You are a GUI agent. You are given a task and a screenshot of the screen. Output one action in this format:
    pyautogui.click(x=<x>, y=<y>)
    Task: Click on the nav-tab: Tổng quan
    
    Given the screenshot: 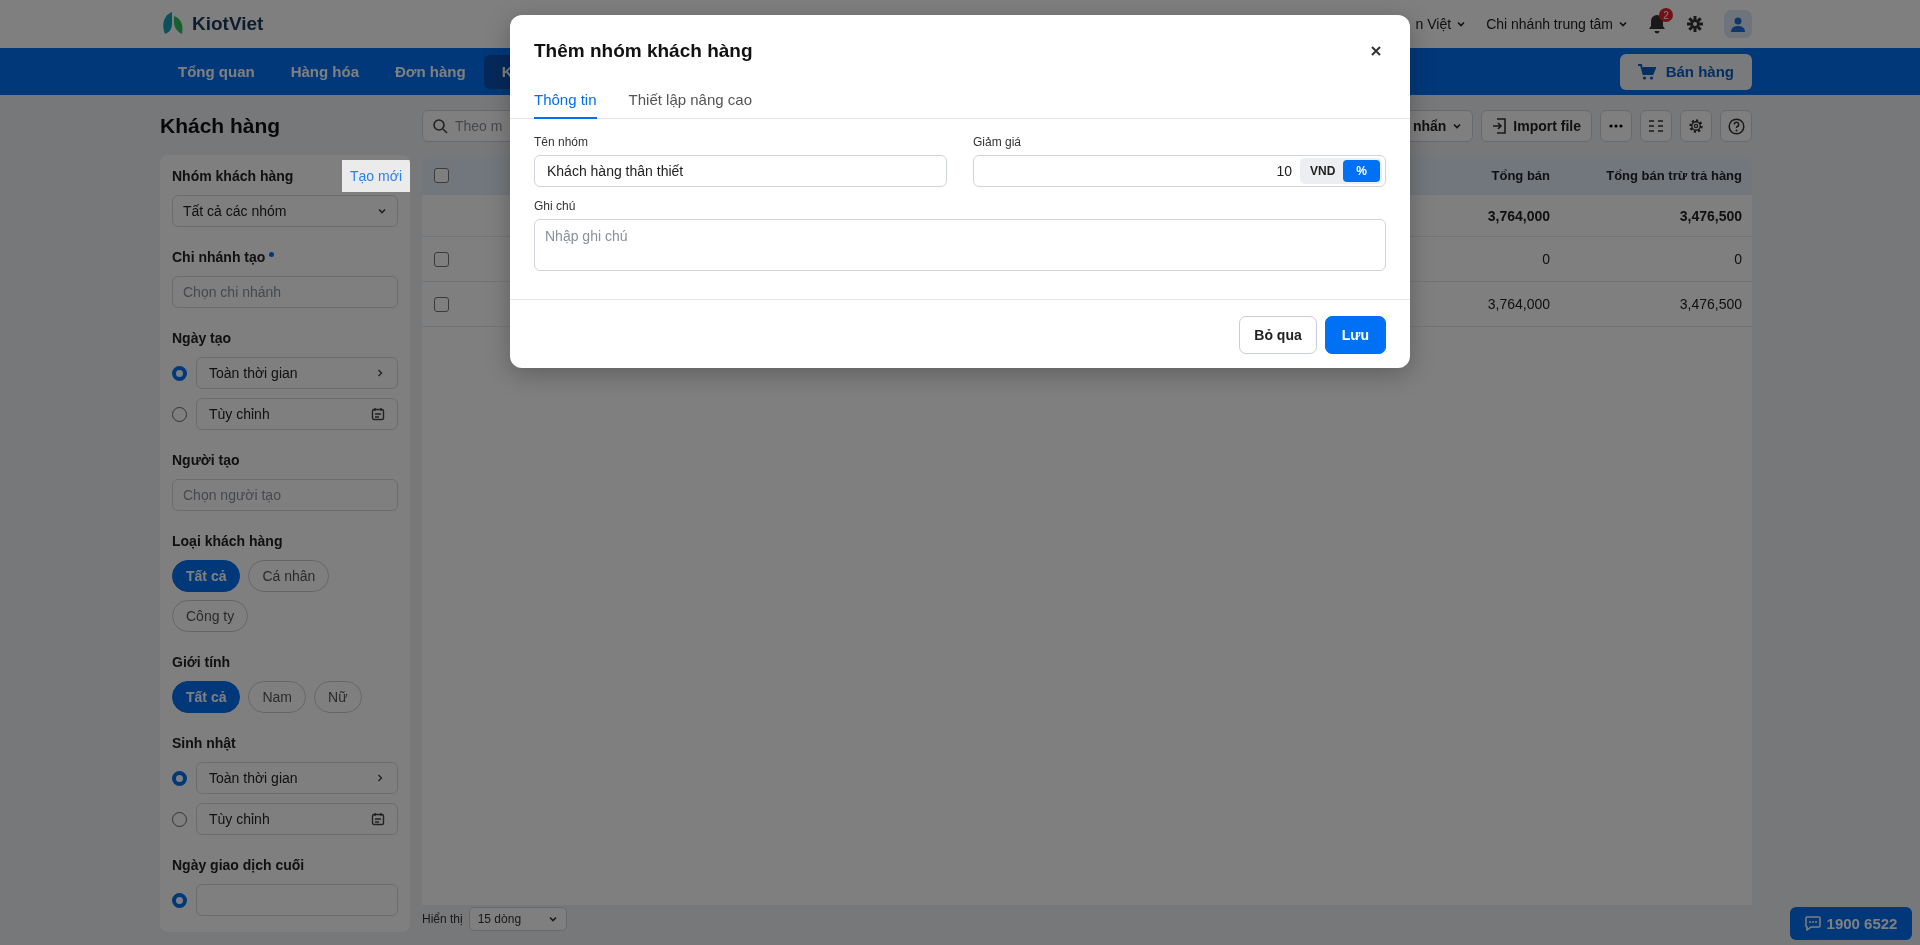 What is the action you would take?
    pyautogui.click(x=216, y=71)
    